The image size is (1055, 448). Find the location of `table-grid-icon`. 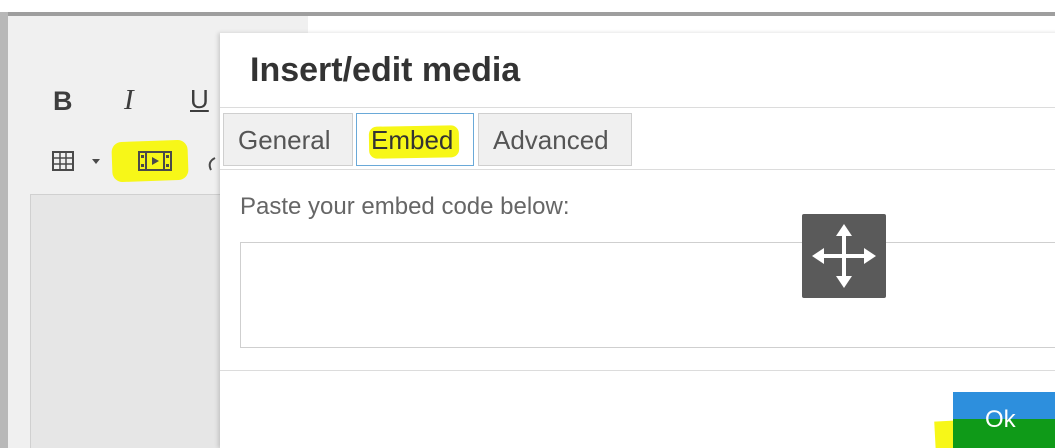

table-grid-icon is located at coordinates (76, 161).